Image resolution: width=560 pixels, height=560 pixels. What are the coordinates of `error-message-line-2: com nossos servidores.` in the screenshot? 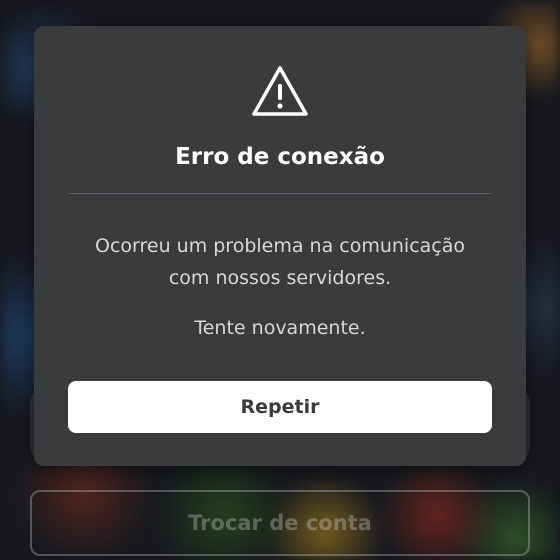 It's located at (280, 278).